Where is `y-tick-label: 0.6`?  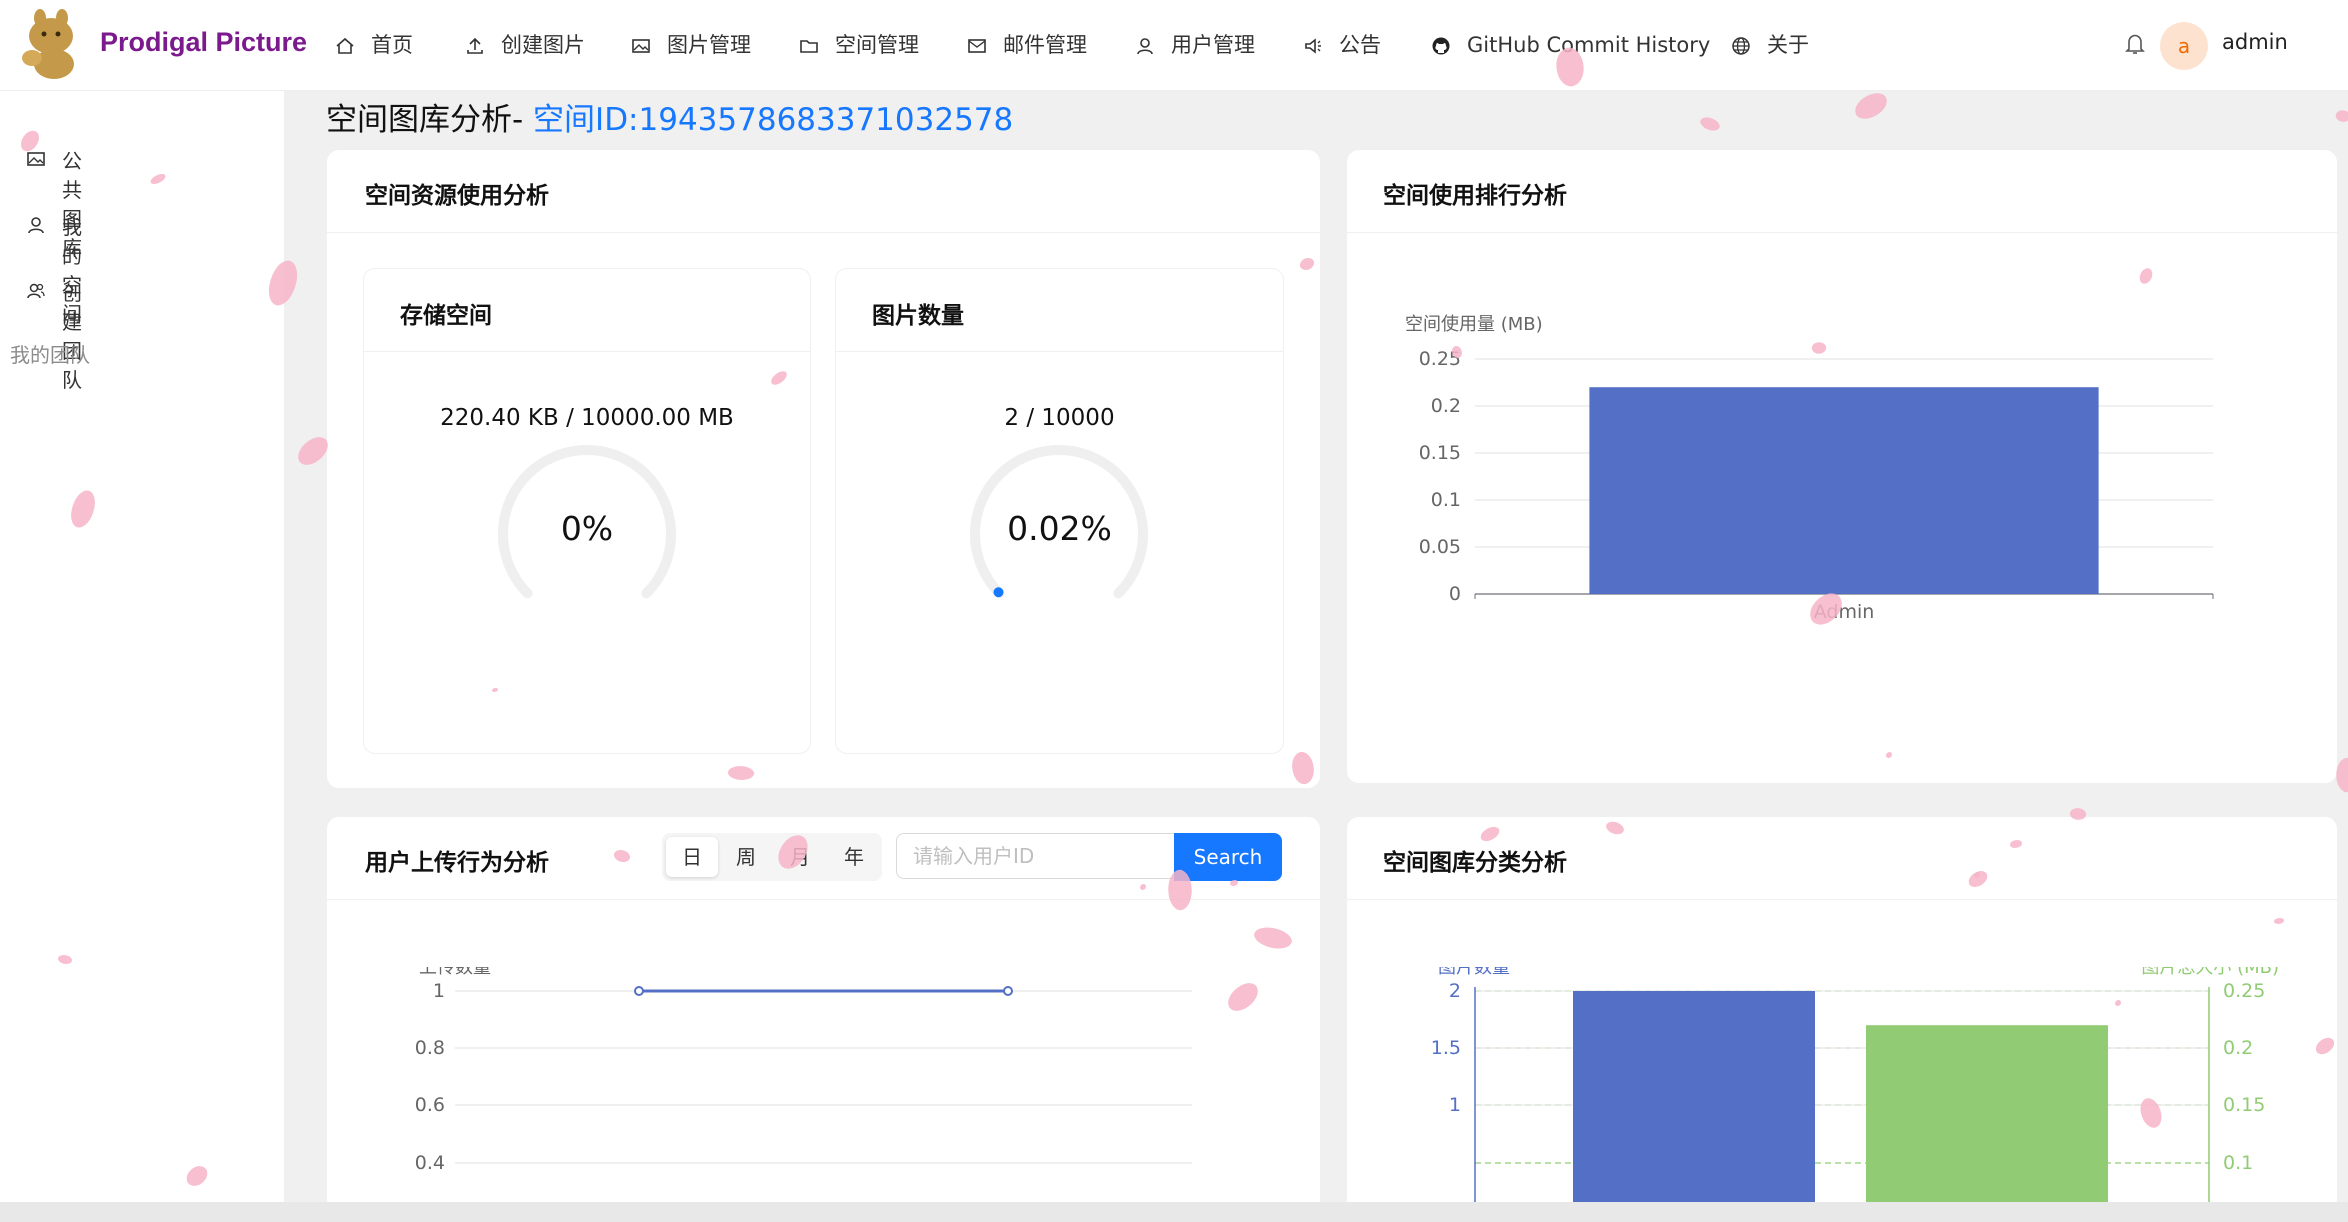
y-tick-label: 0.6 is located at coordinates (430, 1105).